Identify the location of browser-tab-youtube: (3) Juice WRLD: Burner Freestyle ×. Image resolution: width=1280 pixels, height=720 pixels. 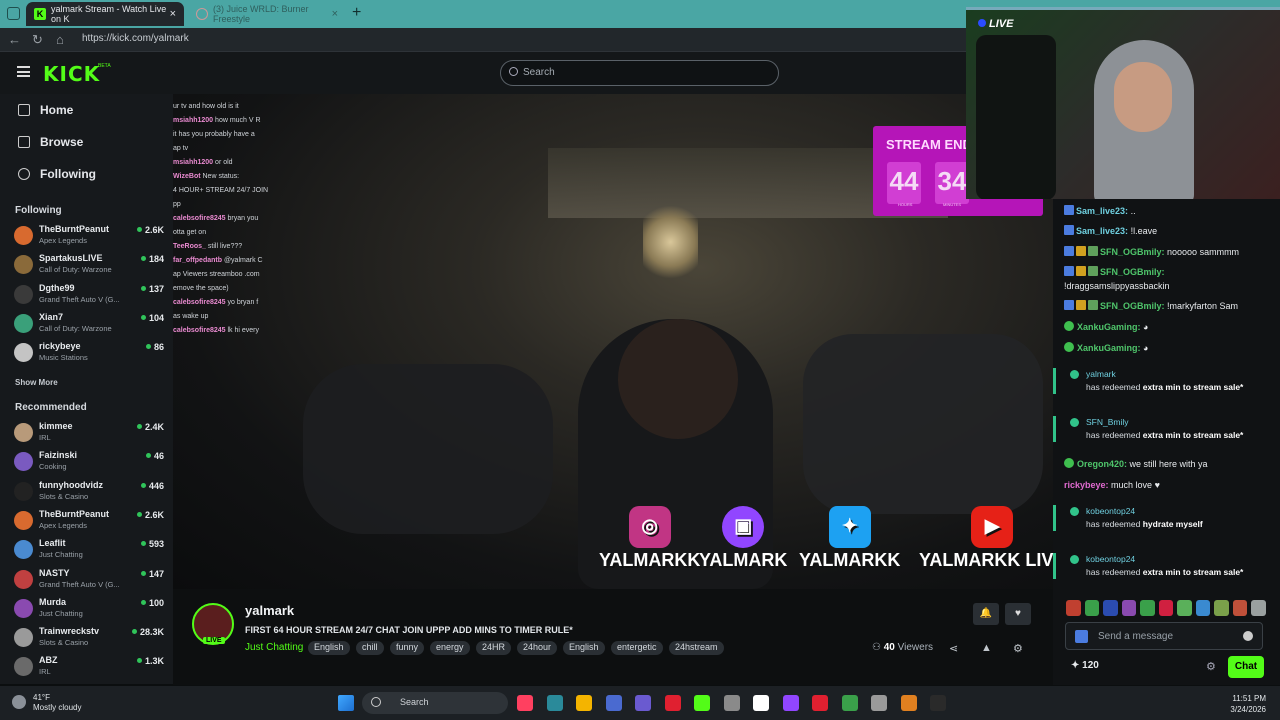
(267, 14).